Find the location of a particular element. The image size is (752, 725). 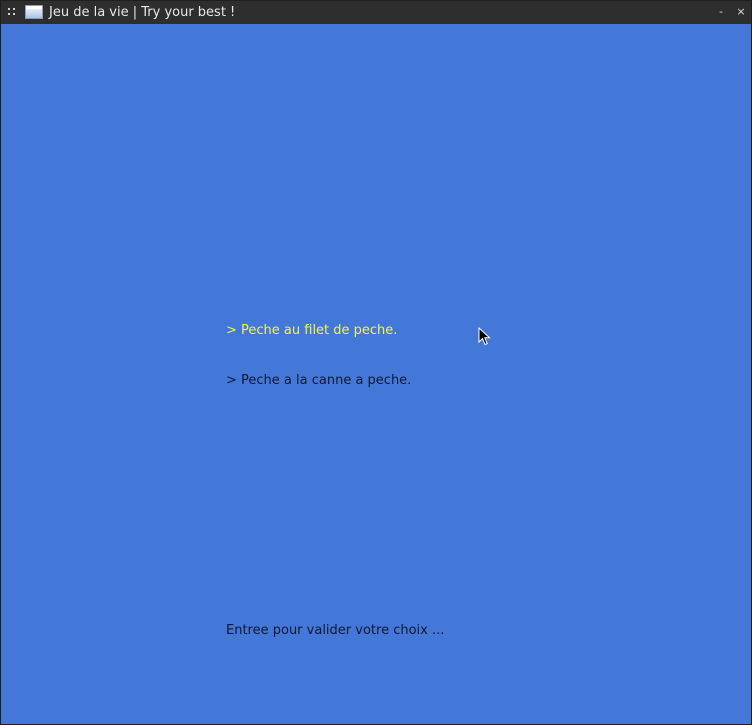

menu-option-rod-fishing: > Peche a la canne a peche. is located at coordinates (318, 380).